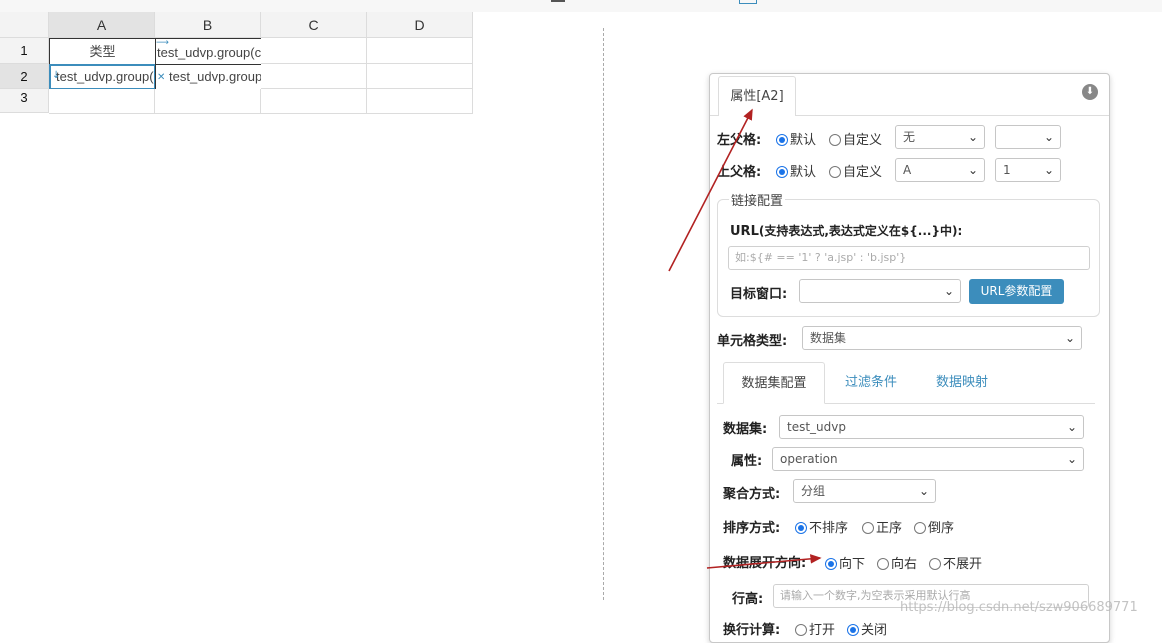 The width and height of the screenshot is (1162, 643). I want to click on watermark: https://blog.csdn.net/szw906689771, so click(1019, 607).